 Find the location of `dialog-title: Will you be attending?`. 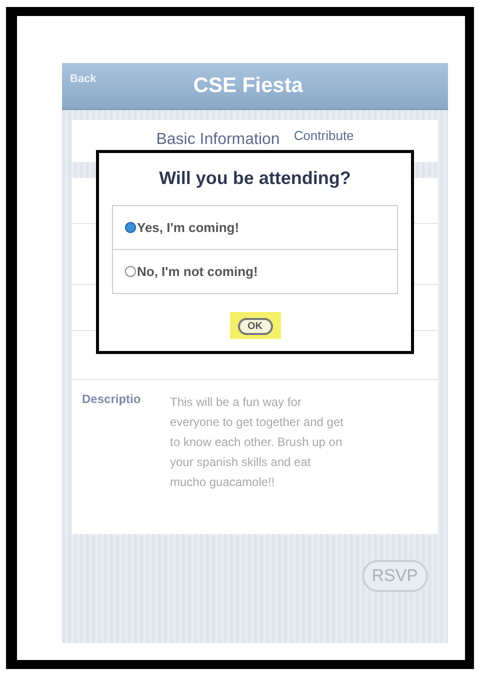

dialog-title: Will you be attending? is located at coordinates (255, 178).